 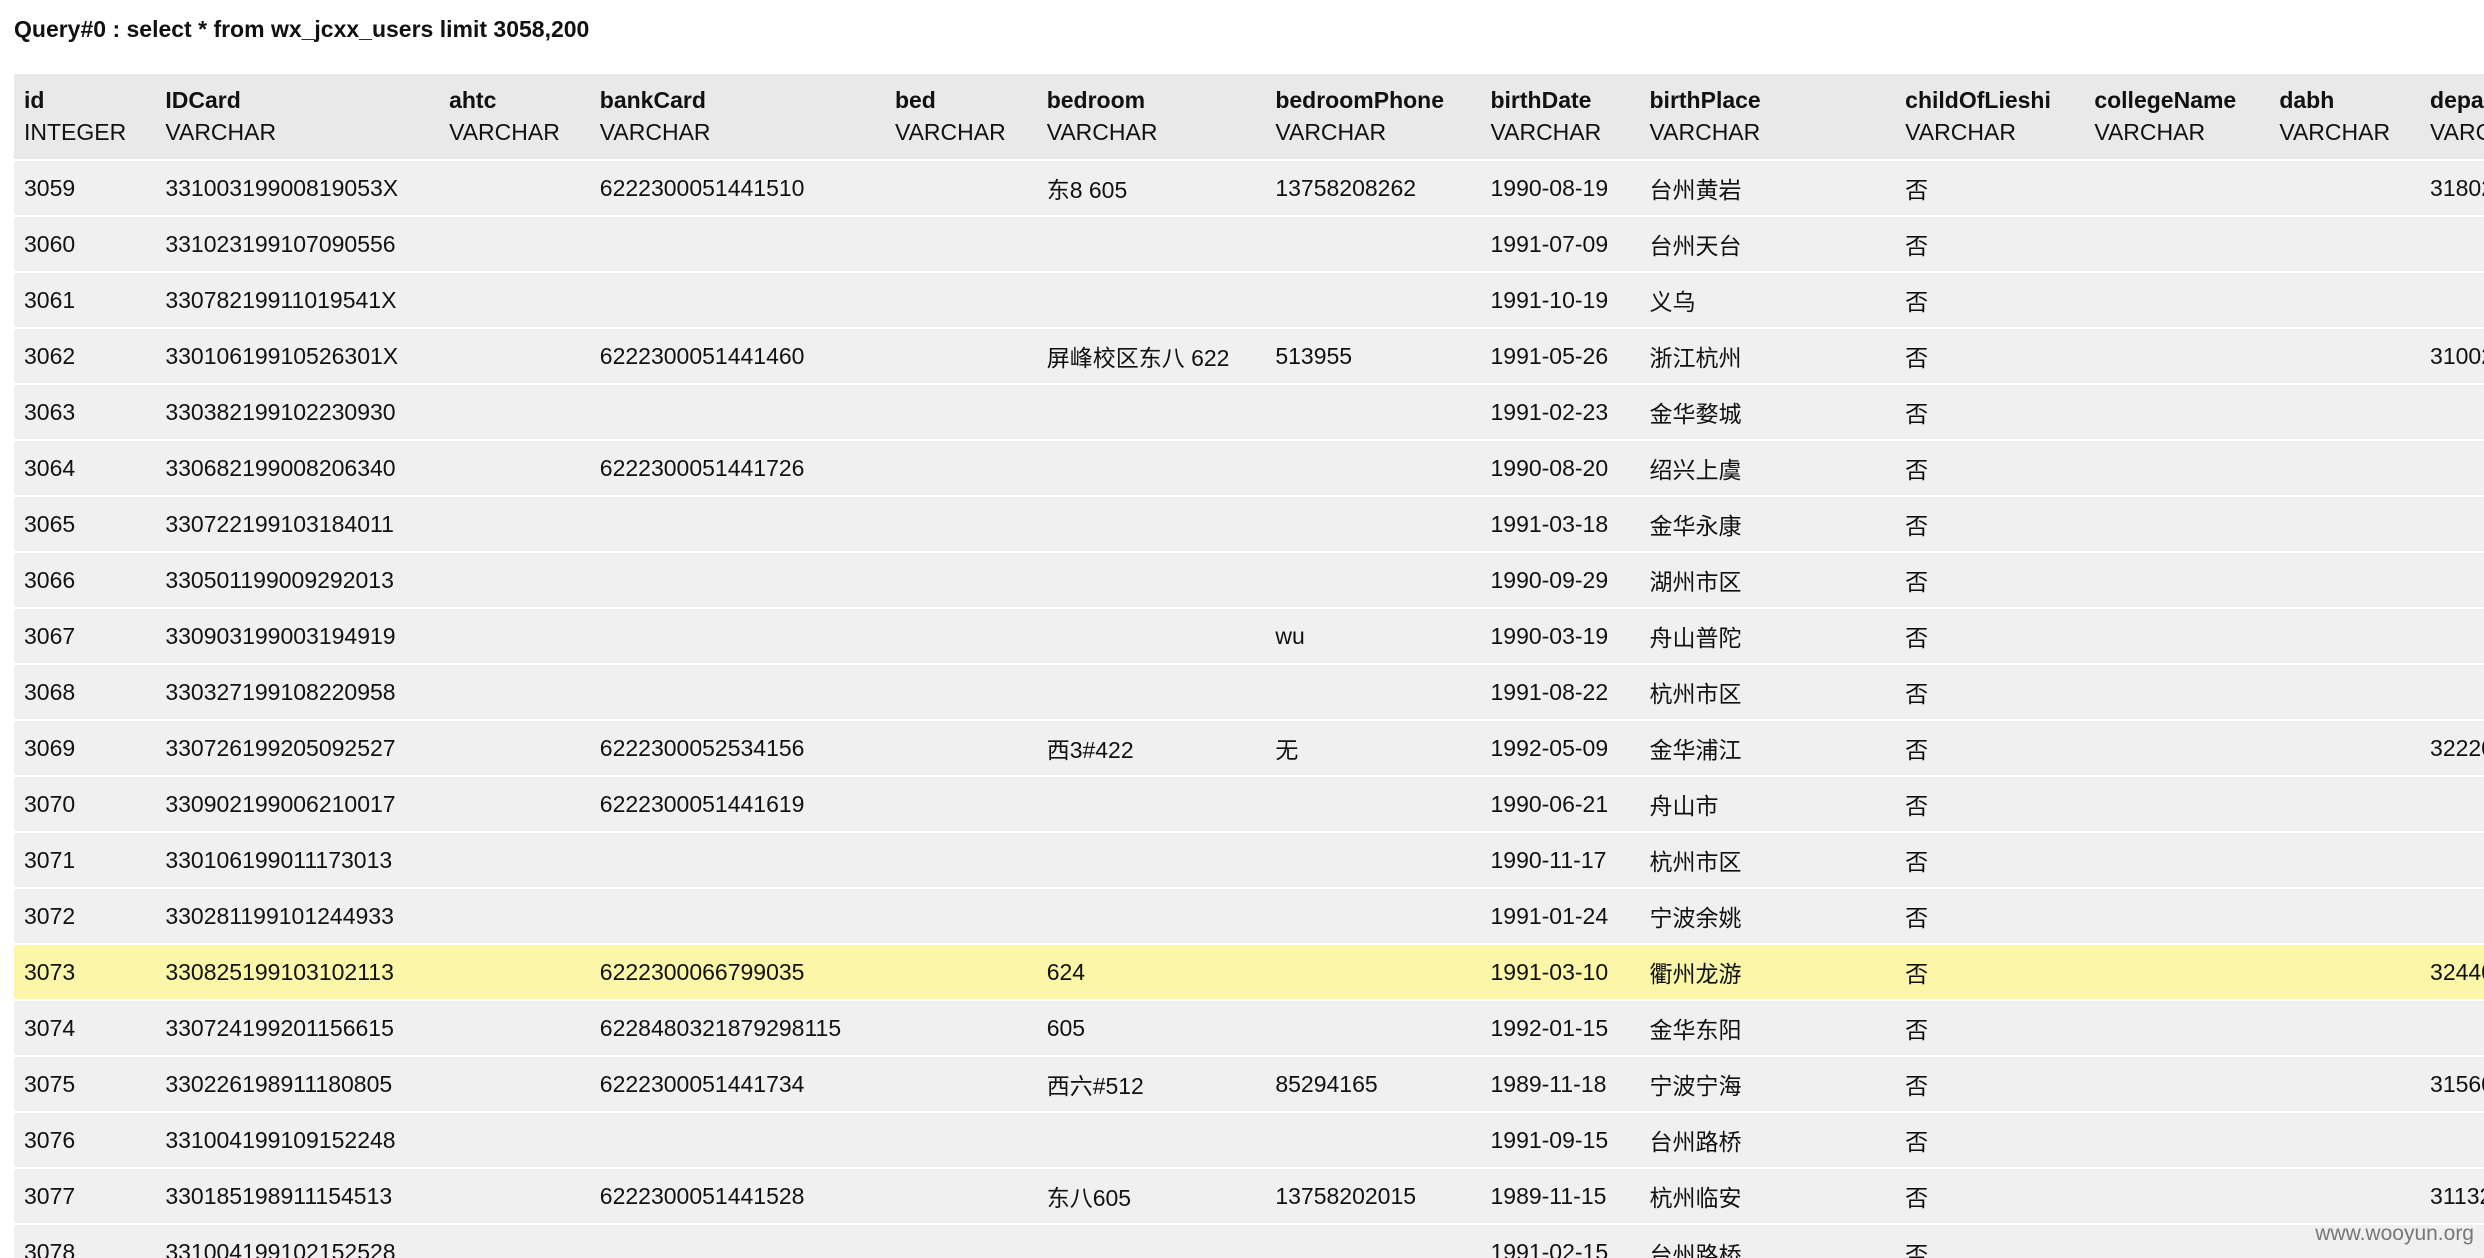 What do you see at coordinates (50, 243) in the screenshot?
I see `cell-id: 3060` at bounding box center [50, 243].